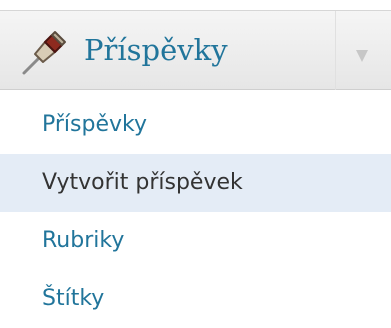 The height and width of the screenshot is (328, 391). I want to click on pushpin-icon, so click(44, 53).